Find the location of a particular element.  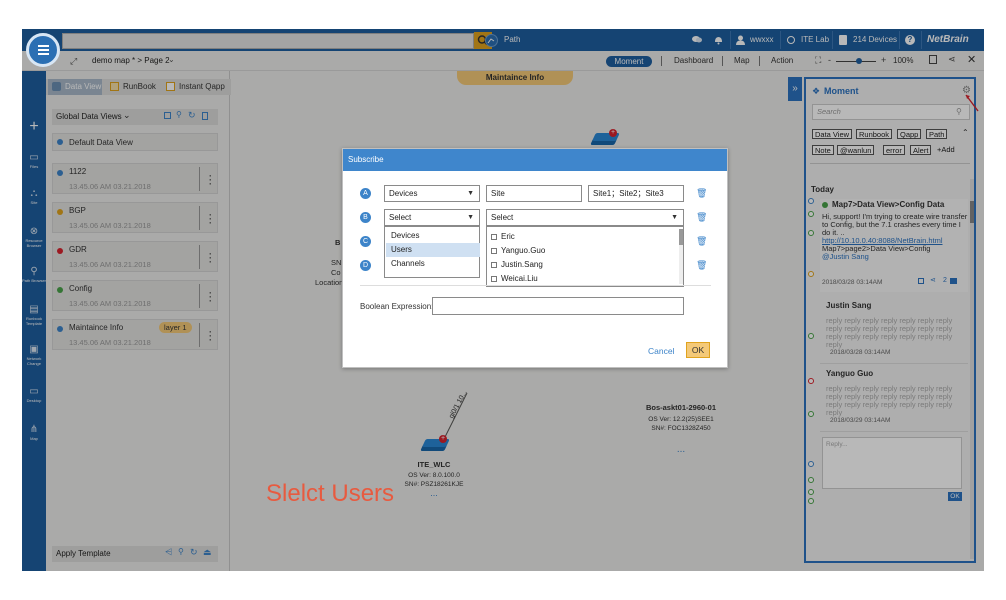

row-badge-c: C is located at coordinates (365, 241).